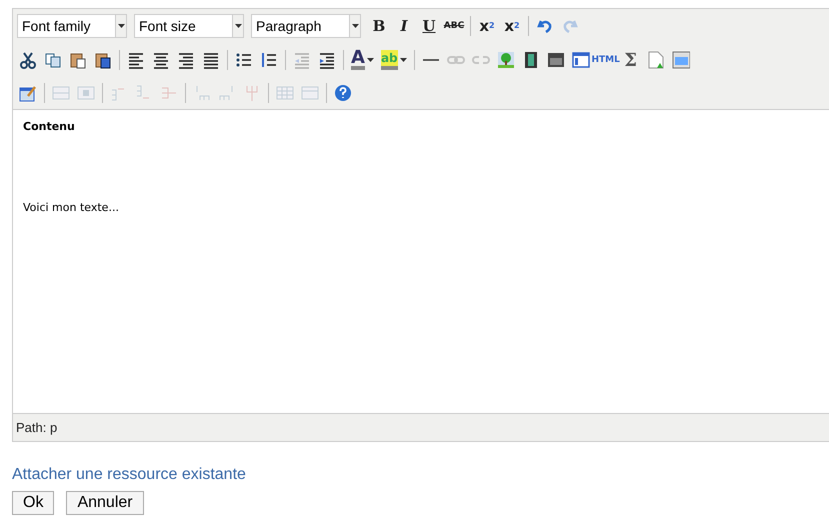 The width and height of the screenshot is (829, 519). What do you see at coordinates (72, 26) in the screenshot?
I see `dropdown-select: Font family` at bounding box center [72, 26].